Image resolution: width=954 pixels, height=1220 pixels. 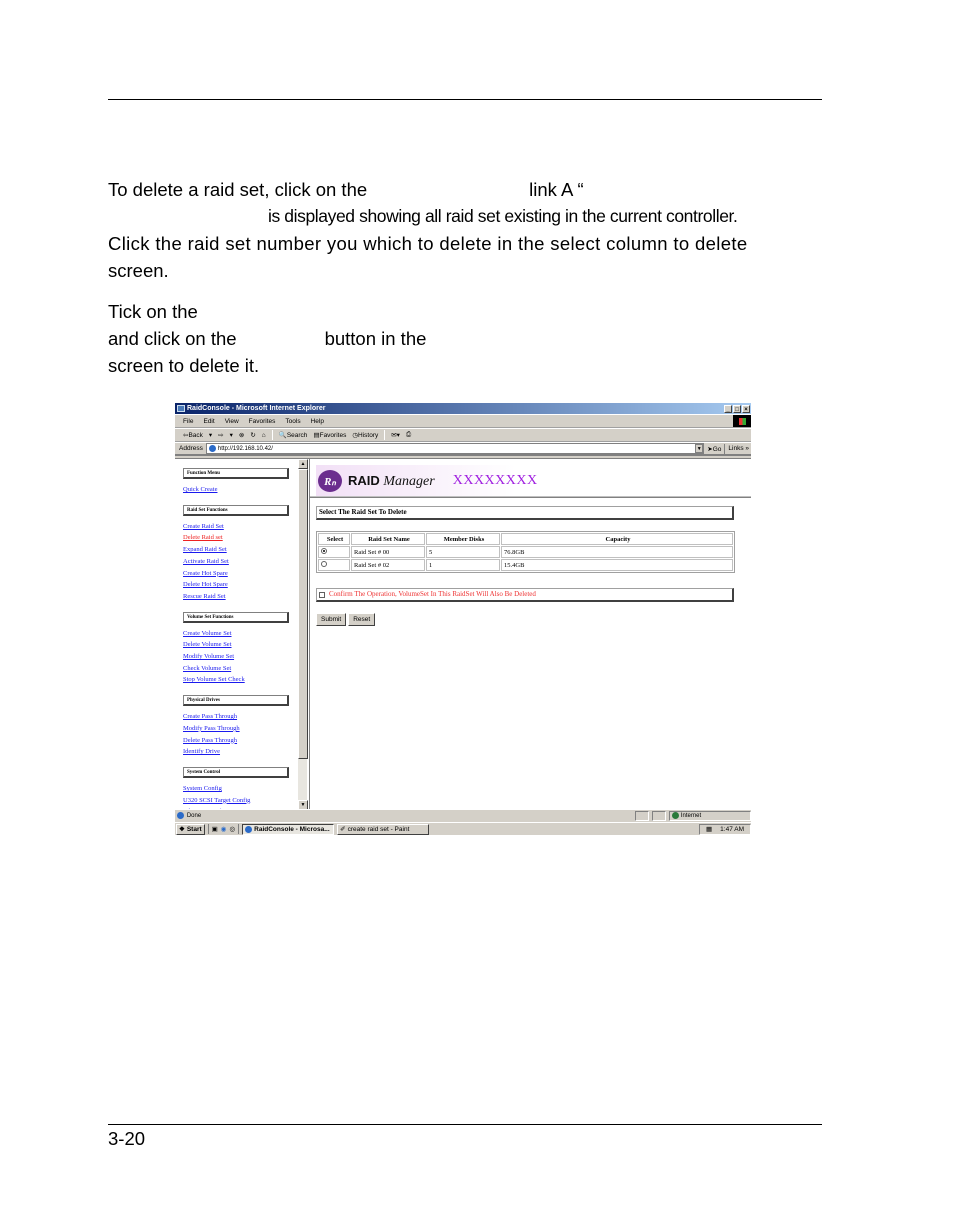 I want to click on banner-divider, so click(x=530, y=497).